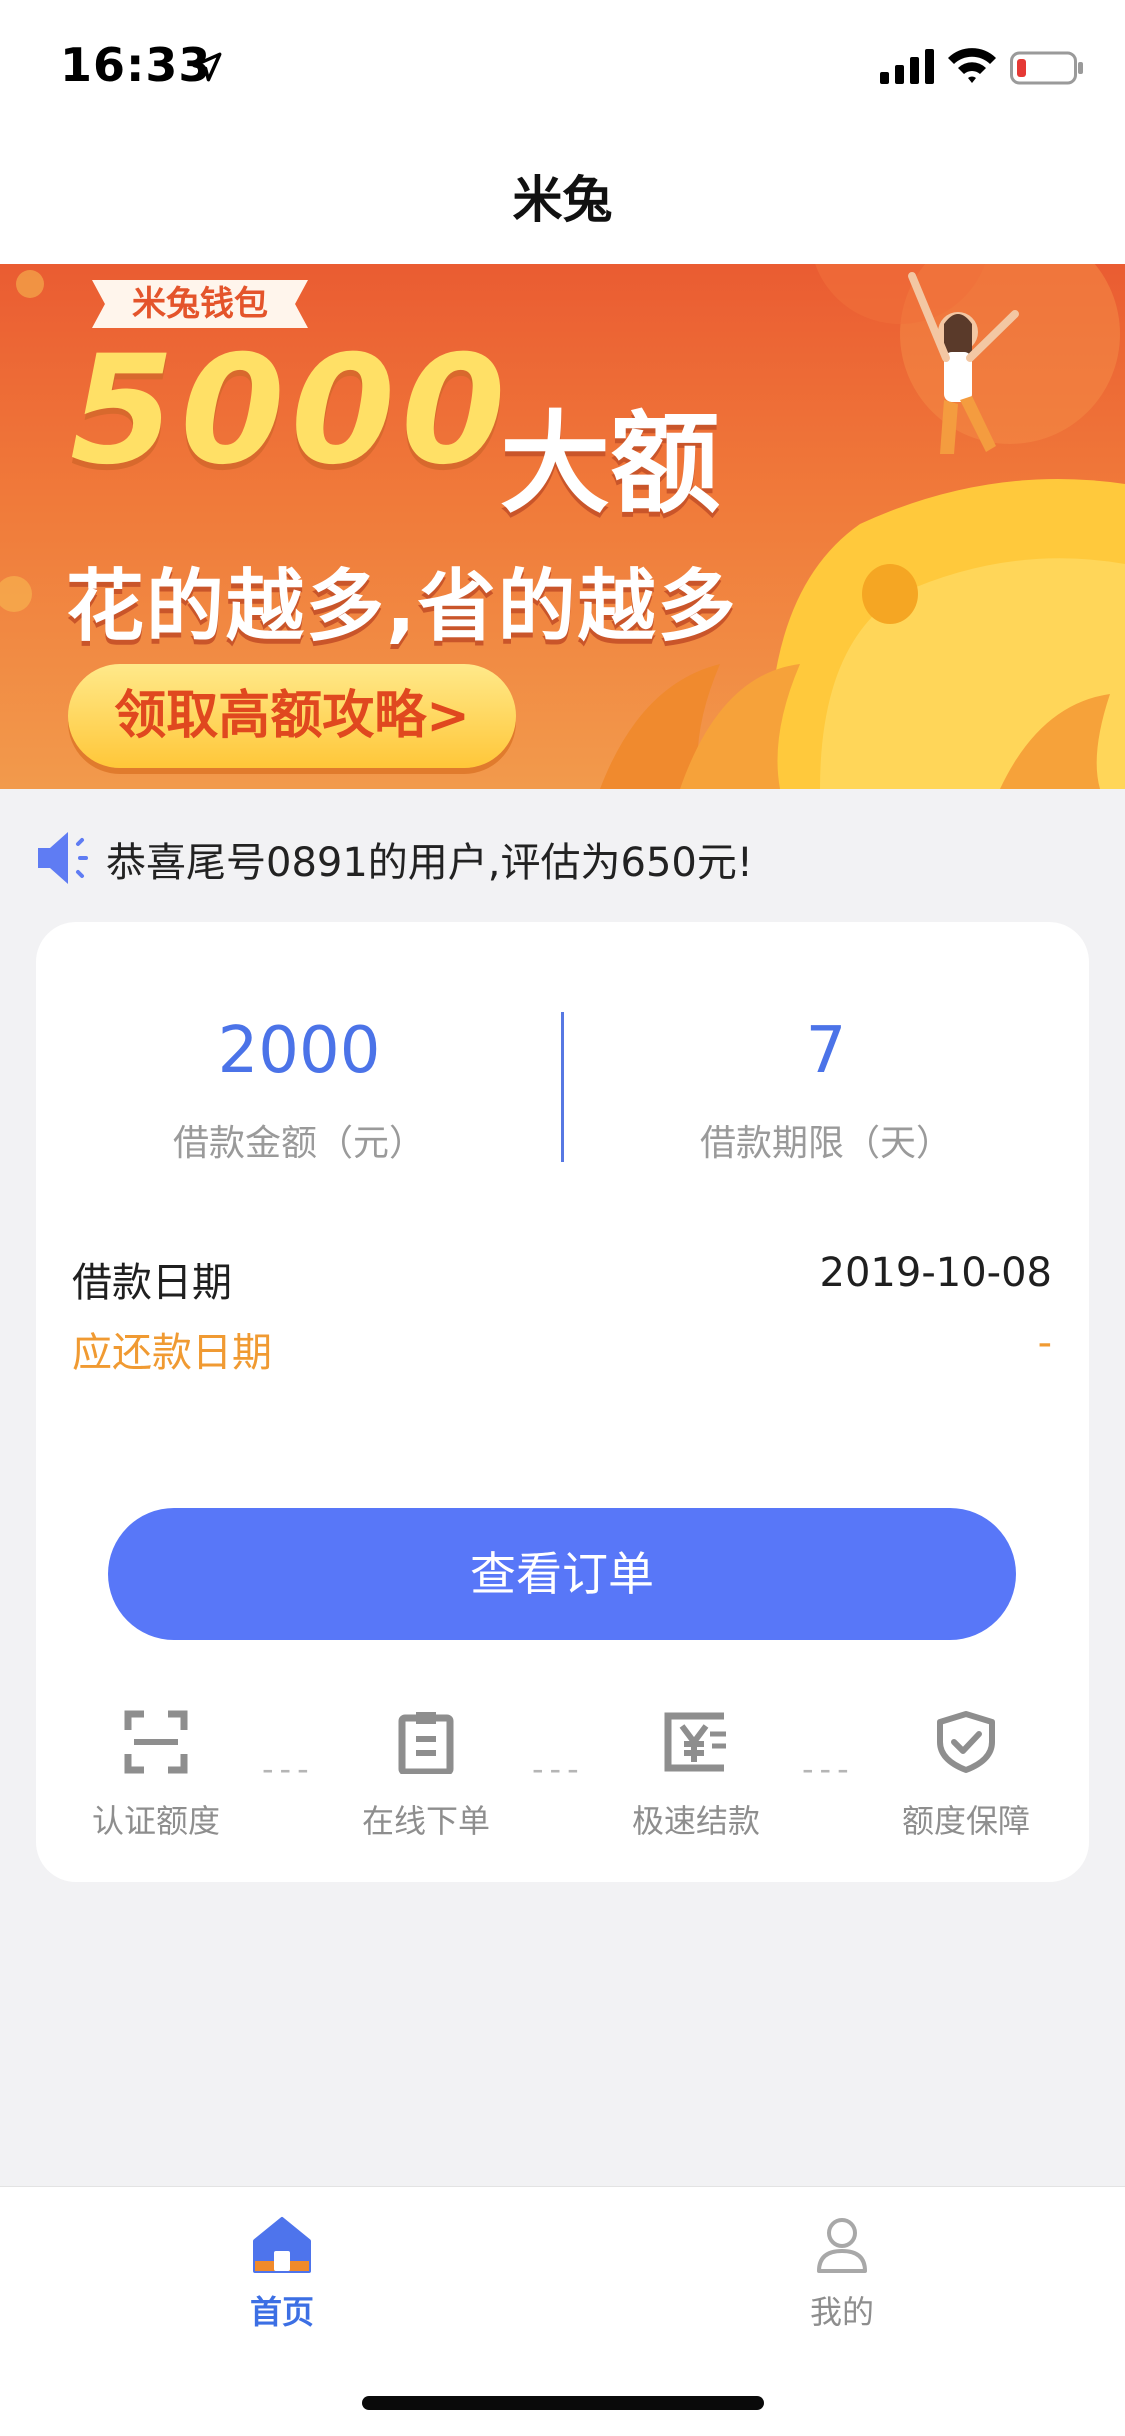 The width and height of the screenshot is (1125, 2436). I want to click on loan-term-label: 借款期限（天）, so click(825, 1143).